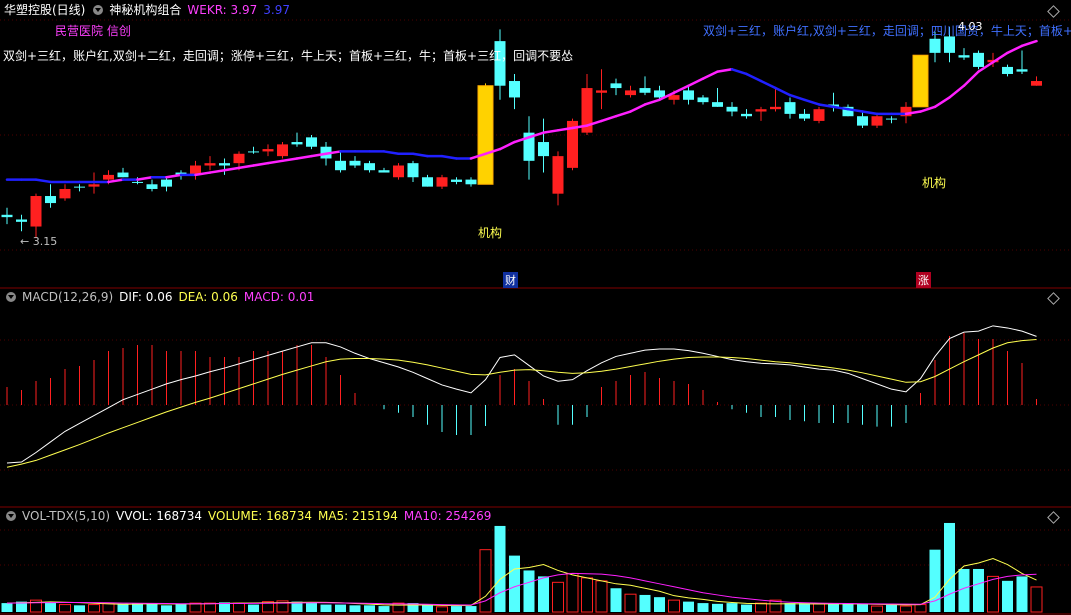 This screenshot has width=1071, height=615. Describe the element at coordinates (923, 280) in the screenshot. I see `rise-marker: 涨` at that location.